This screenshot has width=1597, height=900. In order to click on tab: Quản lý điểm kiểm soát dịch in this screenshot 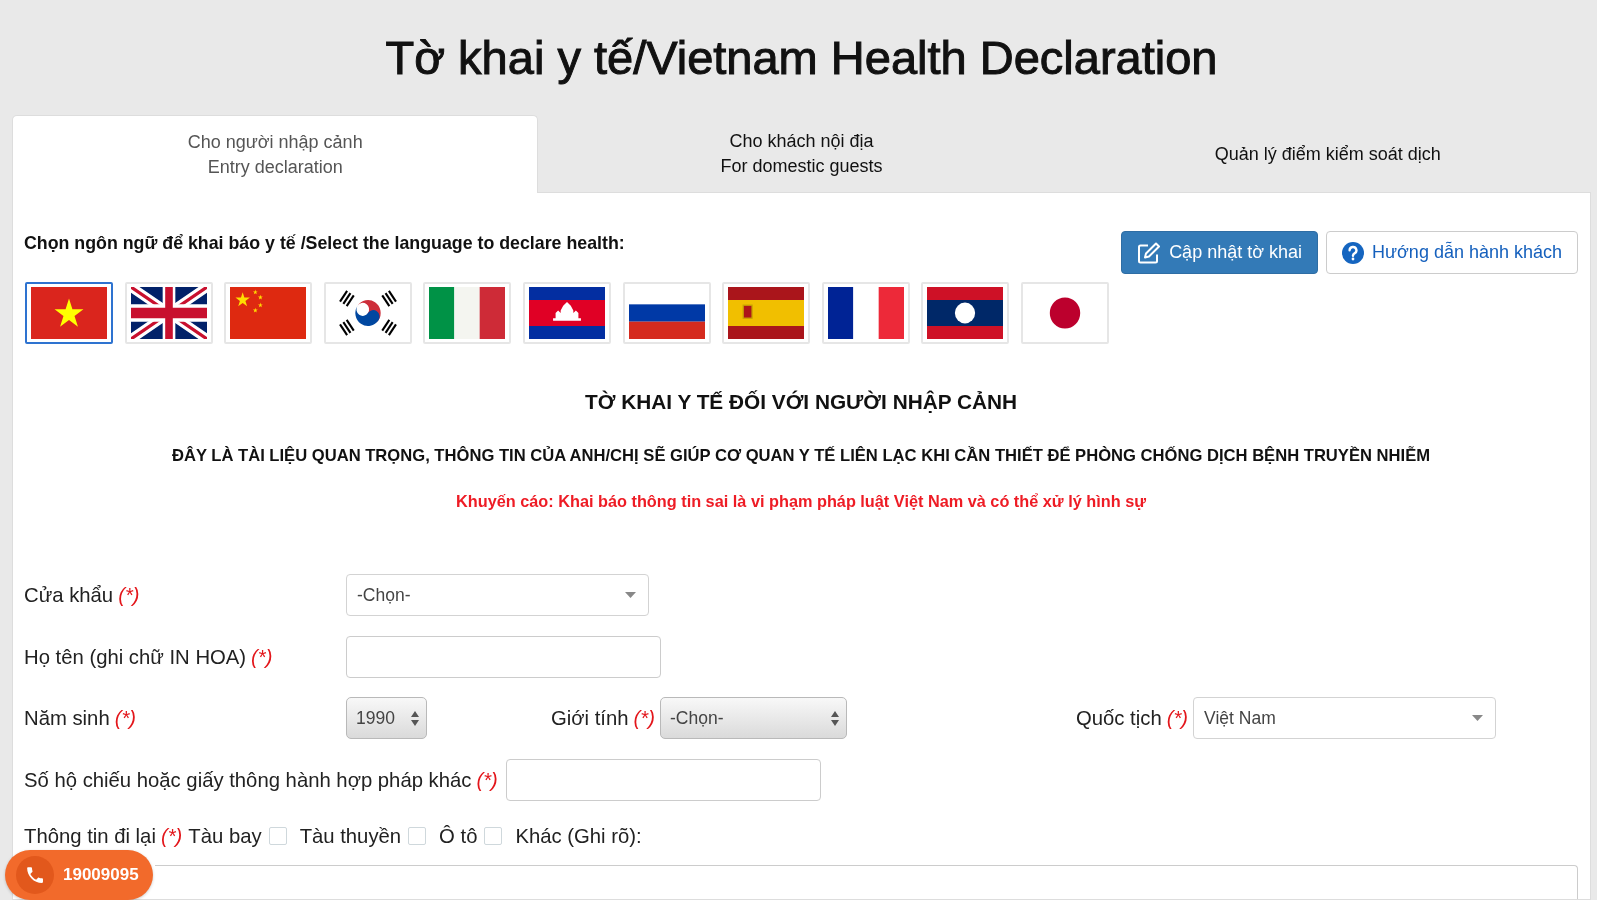, I will do `click(1327, 153)`.